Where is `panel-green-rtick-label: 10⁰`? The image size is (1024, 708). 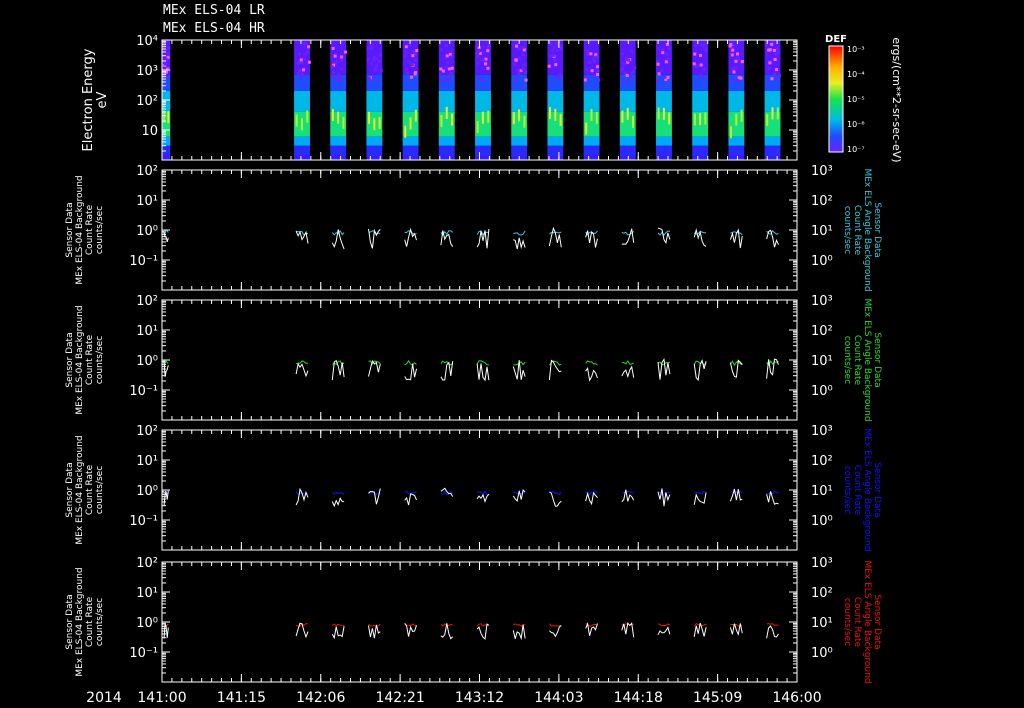 panel-green-rtick-label: 10⁰ is located at coordinates (822, 391).